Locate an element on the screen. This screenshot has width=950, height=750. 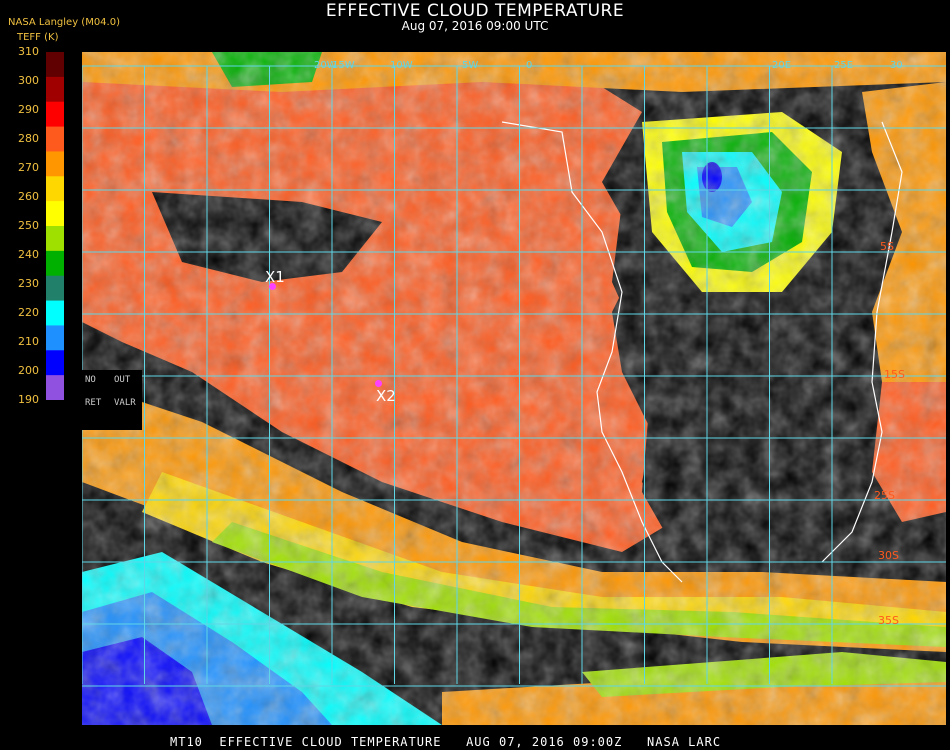
marker-x1-dot is located at coordinates (272, 286).